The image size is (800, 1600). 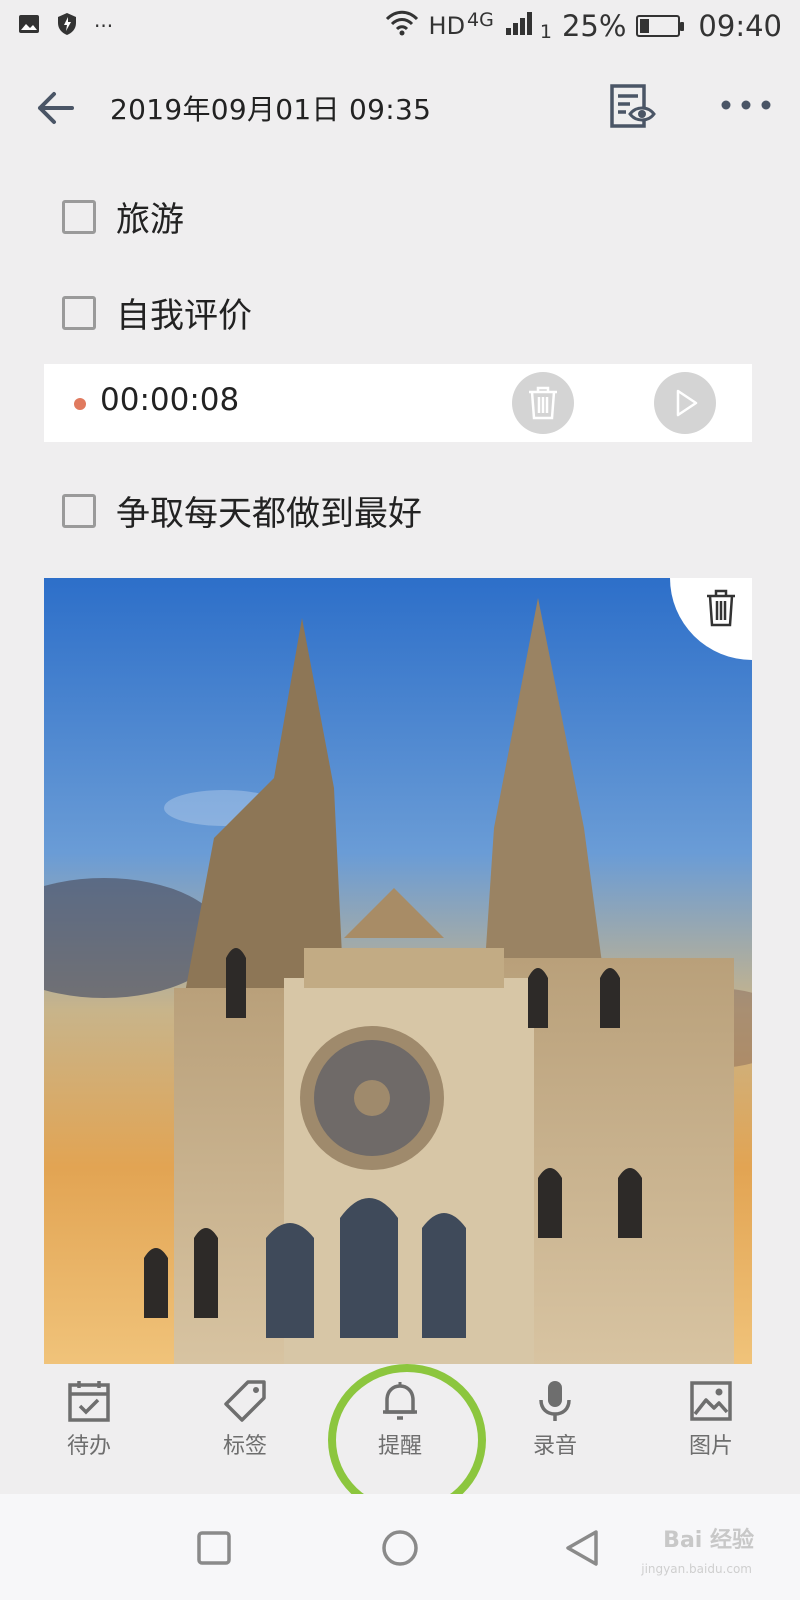 I want to click on checklist-item: 争取每天都做到最好, so click(x=242, y=510).